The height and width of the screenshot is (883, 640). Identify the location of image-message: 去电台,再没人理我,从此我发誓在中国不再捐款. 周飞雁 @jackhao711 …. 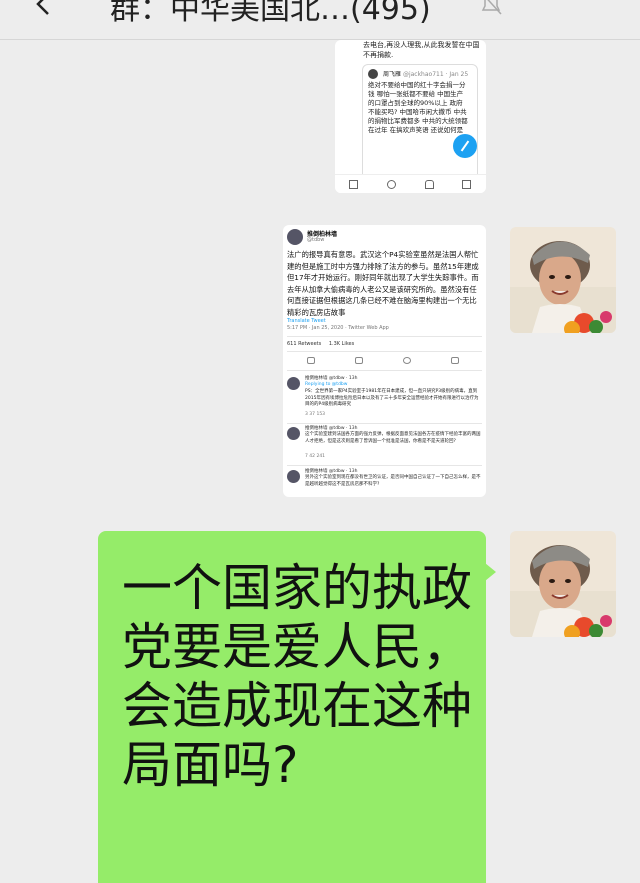
(410, 116).